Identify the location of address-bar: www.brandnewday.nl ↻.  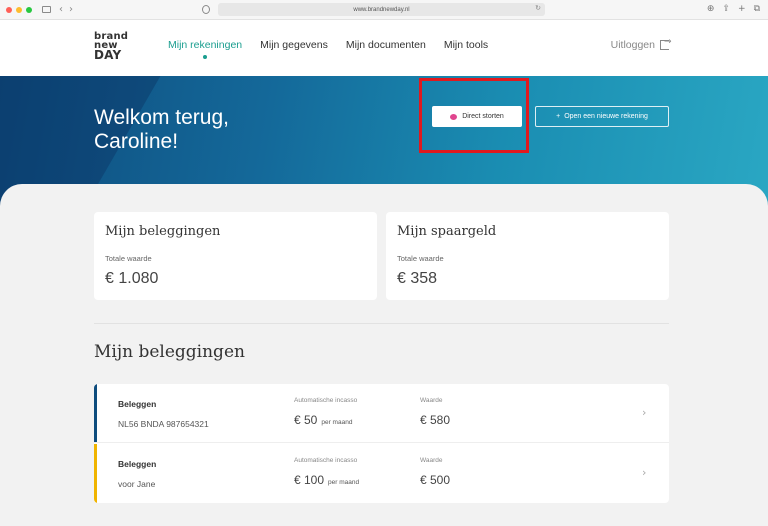
(381, 9).